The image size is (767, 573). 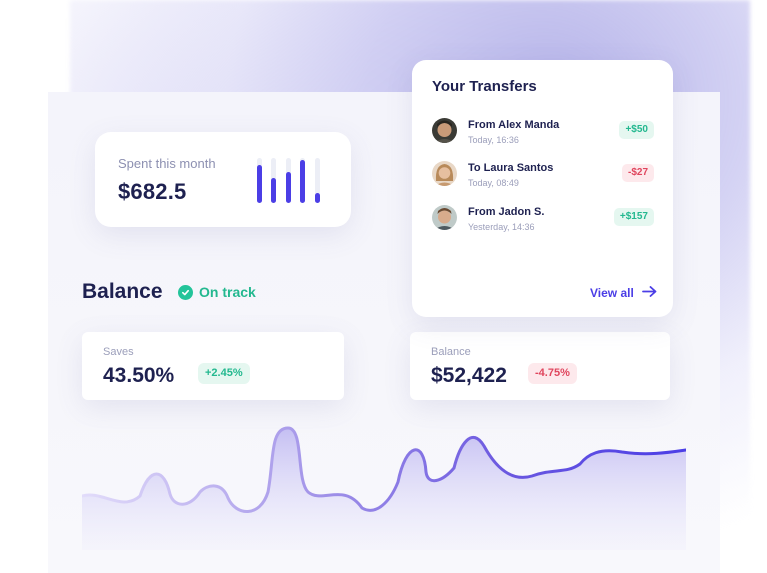 What do you see at coordinates (649, 293) in the screenshot?
I see `arrow-right-icon` at bounding box center [649, 293].